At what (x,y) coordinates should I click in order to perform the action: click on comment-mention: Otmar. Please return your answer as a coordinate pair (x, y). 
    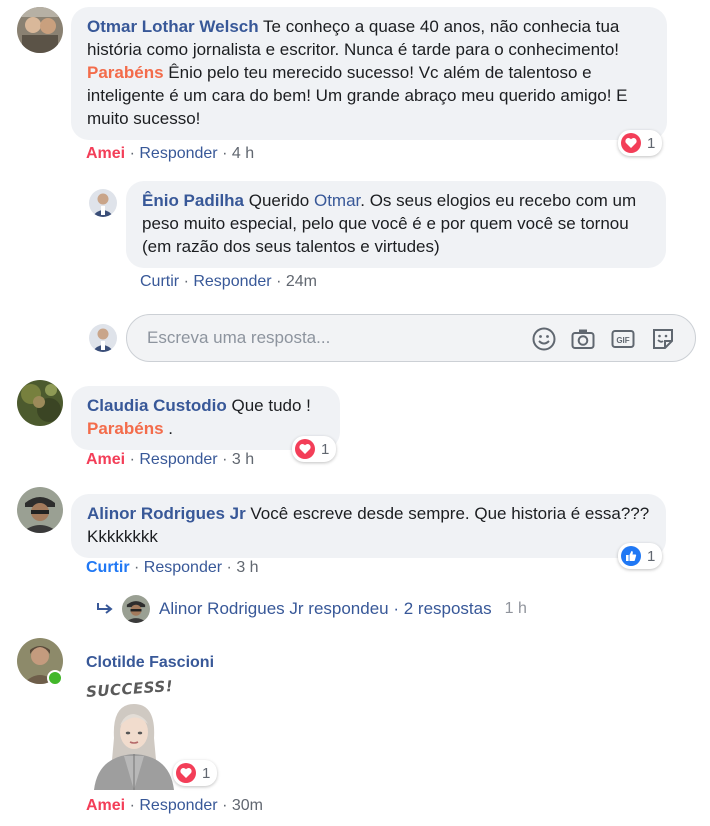
    Looking at the image, I should click on (337, 200).